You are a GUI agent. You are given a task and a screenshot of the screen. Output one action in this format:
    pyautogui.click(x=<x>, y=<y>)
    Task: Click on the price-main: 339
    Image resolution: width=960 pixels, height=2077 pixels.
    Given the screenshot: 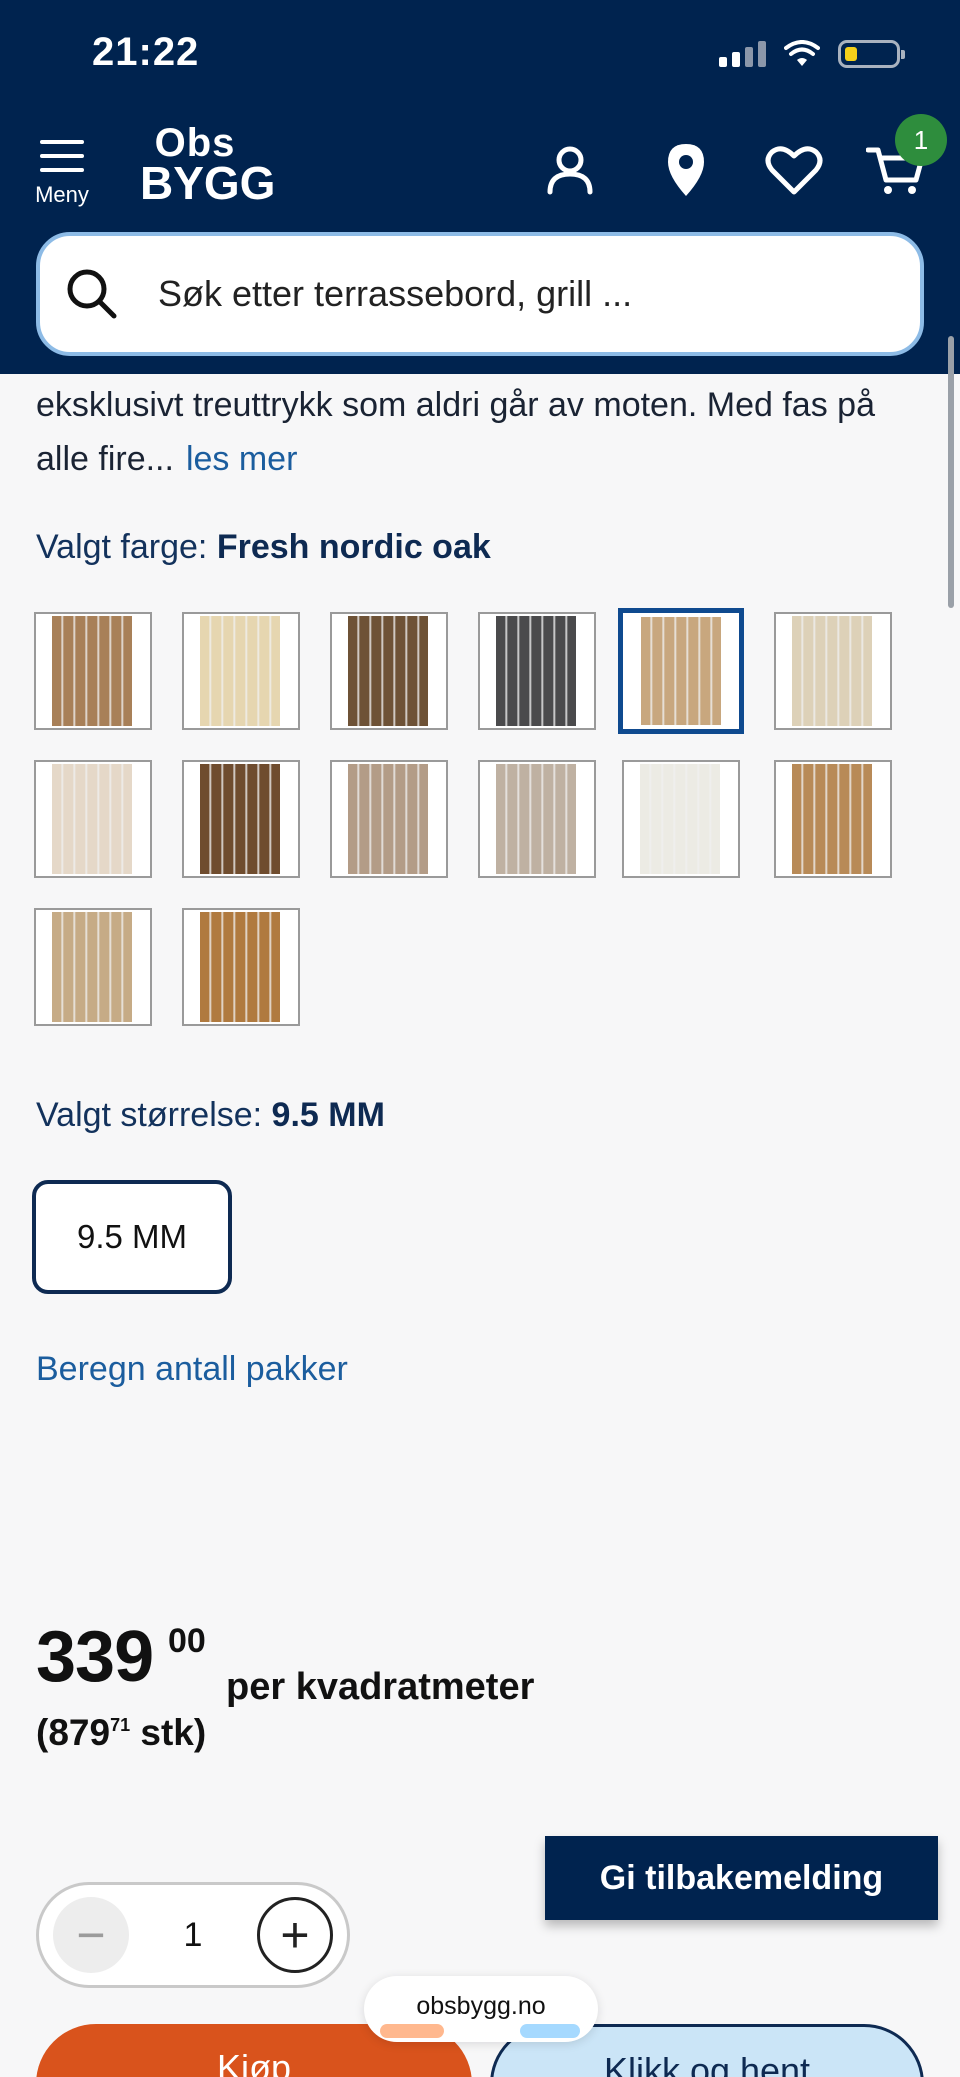 What is the action you would take?
    pyautogui.click(x=95, y=1657)
    